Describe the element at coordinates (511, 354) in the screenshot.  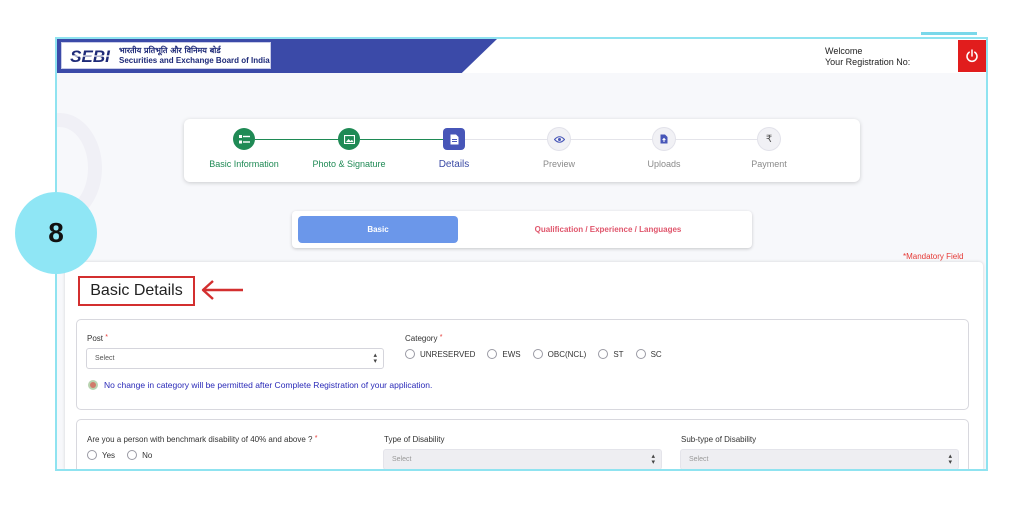
I see `radio-label: EWS` at that location.